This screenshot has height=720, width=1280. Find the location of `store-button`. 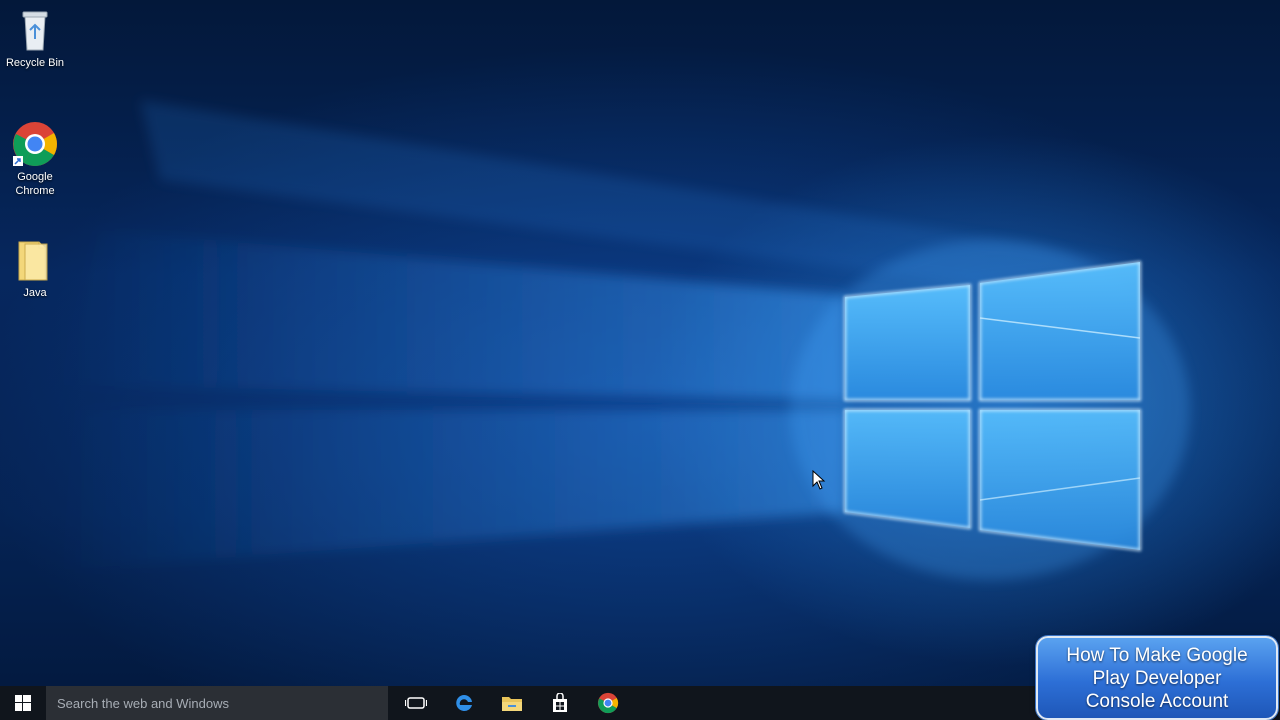

store-button is located at coordinates (560, 703).